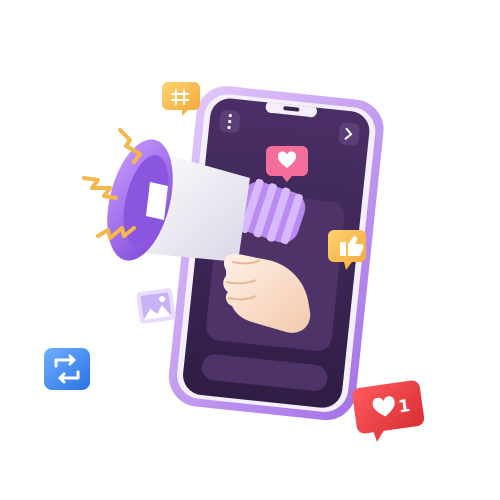 The image size is (500, 500). Describe the element at coordinates (67, 369) in the screenshot. I see `repost-icon` at that location.